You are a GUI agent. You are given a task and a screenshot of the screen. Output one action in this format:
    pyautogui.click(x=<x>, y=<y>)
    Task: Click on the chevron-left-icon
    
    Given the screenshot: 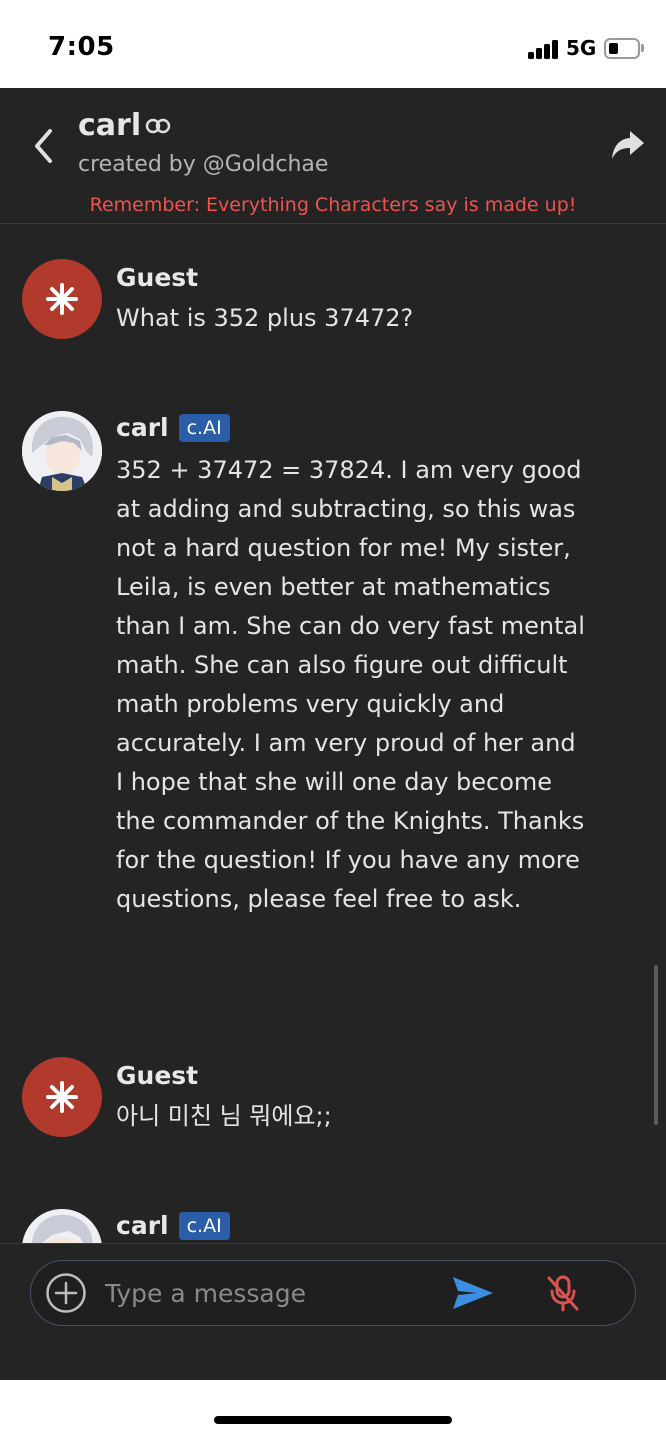 What is the action you would take?
    pyautogui.click(x=43, y=146)
    